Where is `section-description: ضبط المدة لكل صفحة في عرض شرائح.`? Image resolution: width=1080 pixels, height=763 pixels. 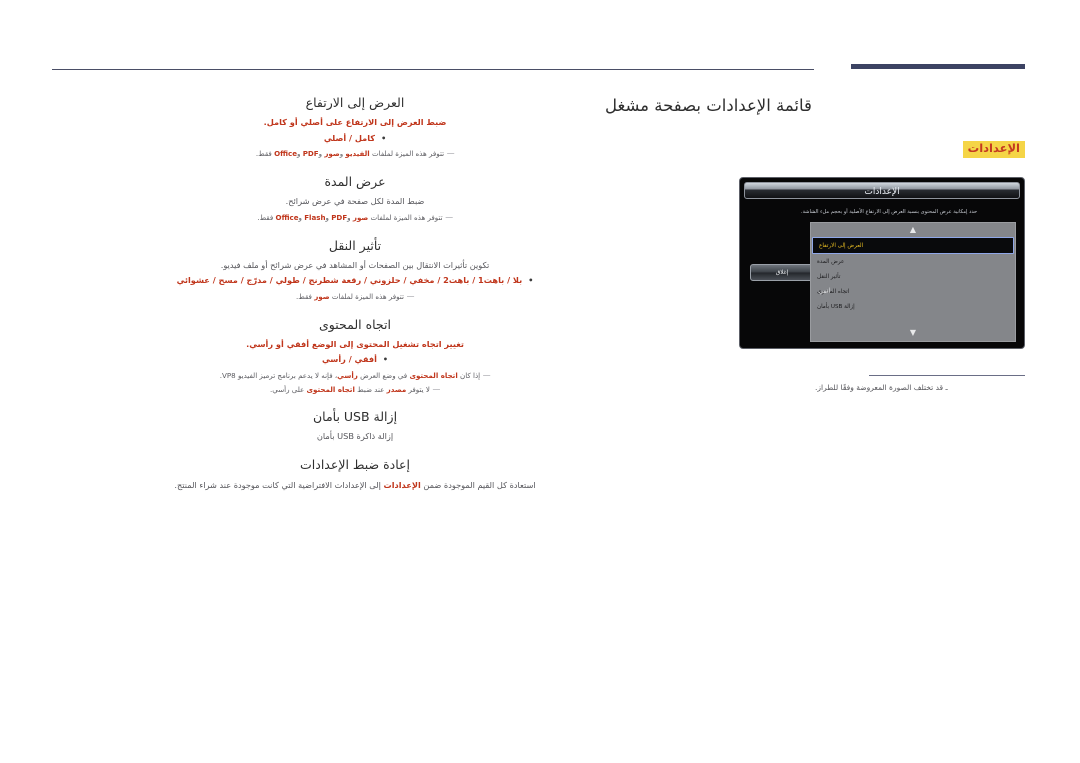 section-description: ضبط المدة لكل صفحة في عرض شرائح. is located at coordinates (355, 201).